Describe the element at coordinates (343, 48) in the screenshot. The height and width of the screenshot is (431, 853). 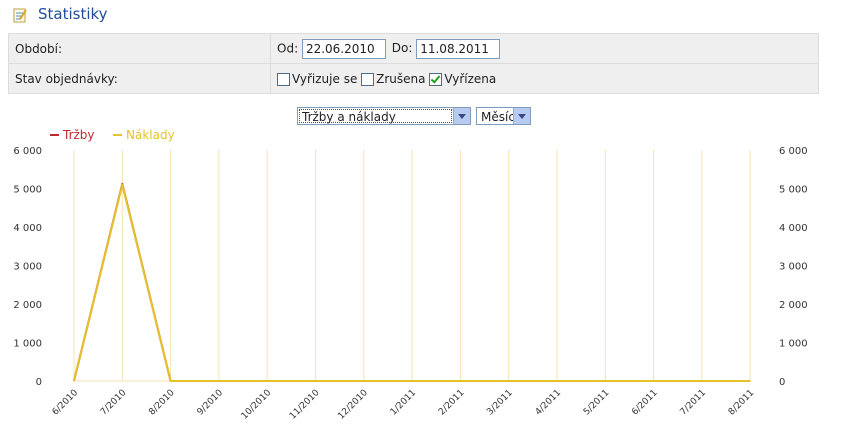
I see `date-from-input: 22.06.2010` at that location.